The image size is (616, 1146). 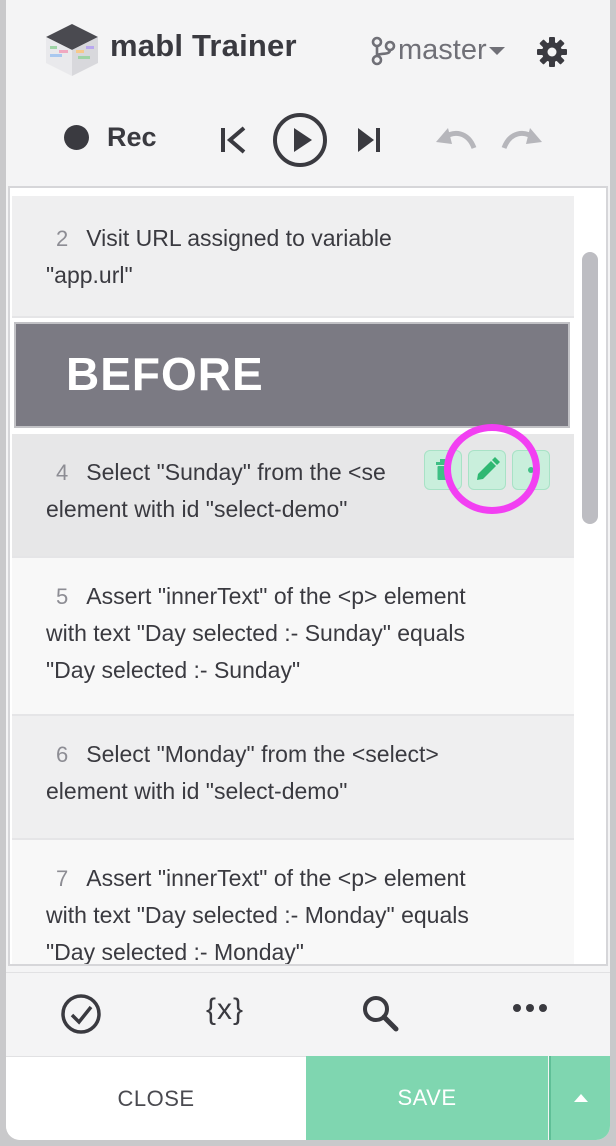 I want to click on delete-step-button, so click(x=443, y=470).